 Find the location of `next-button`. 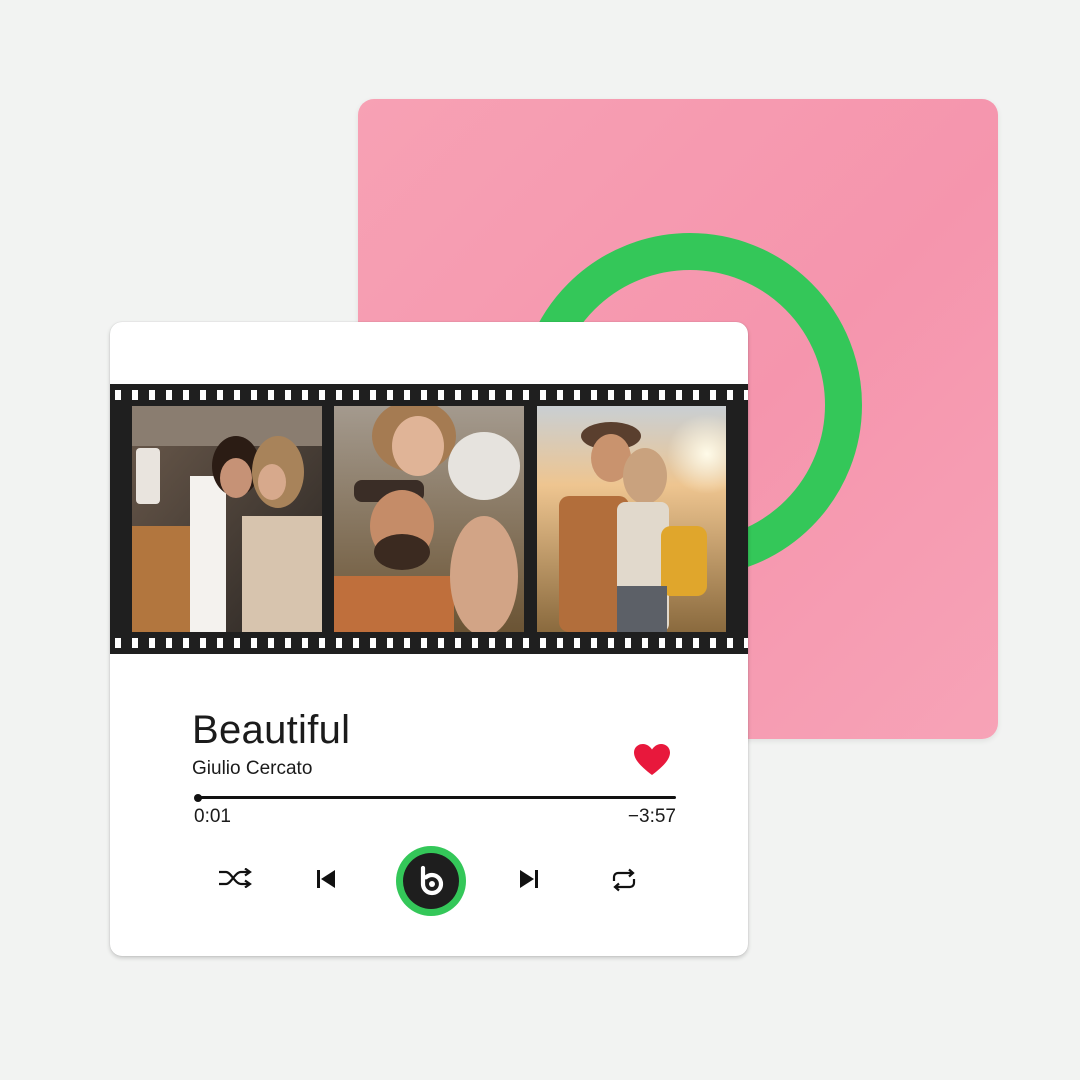

next-button is located at coordinates (529, 879).